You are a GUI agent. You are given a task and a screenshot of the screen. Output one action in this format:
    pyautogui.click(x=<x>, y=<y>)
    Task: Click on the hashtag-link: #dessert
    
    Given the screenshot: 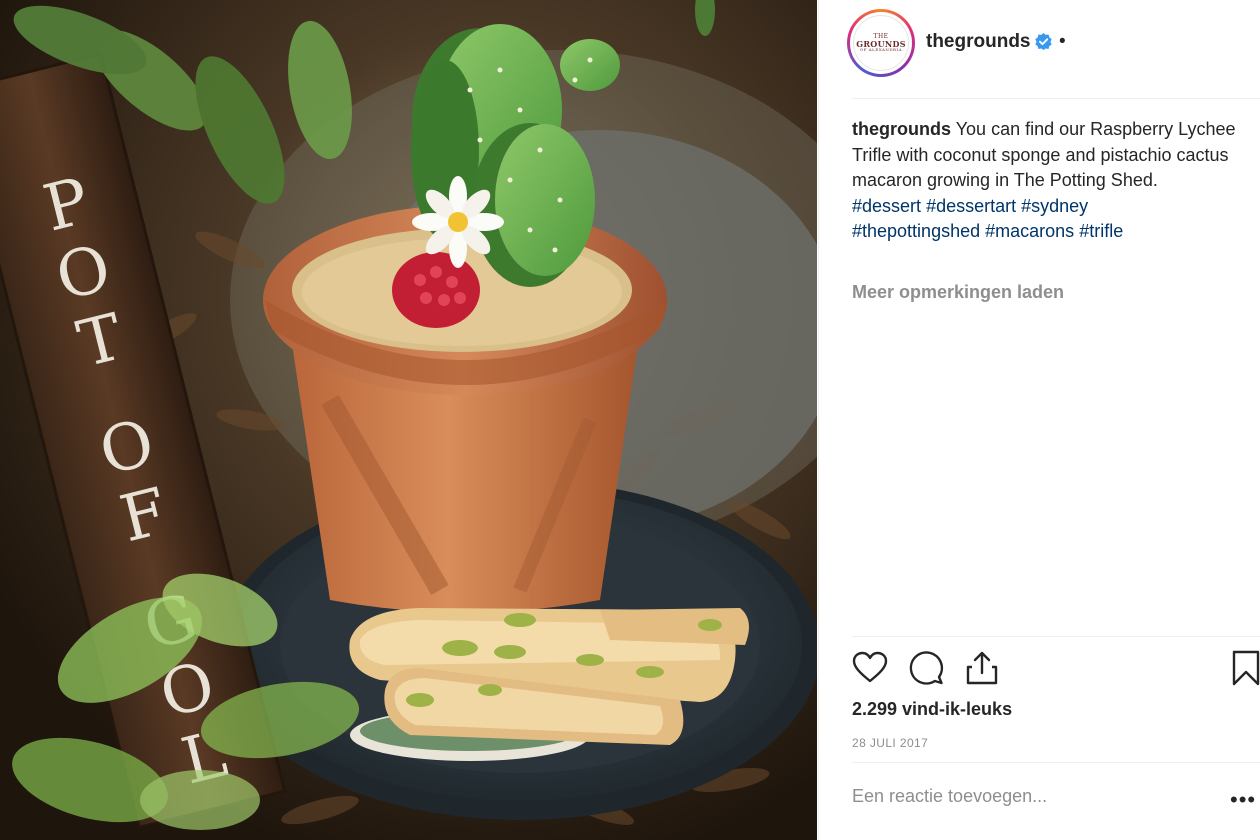 What is the action you would take?
    pyautogui.click(x=886, y=206)
    